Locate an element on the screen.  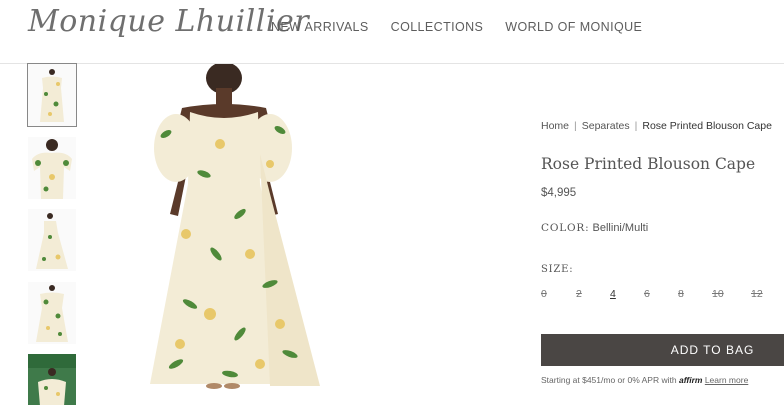
product-title: Rose Printed Blouson Cape is located at coordinates (648, 164).